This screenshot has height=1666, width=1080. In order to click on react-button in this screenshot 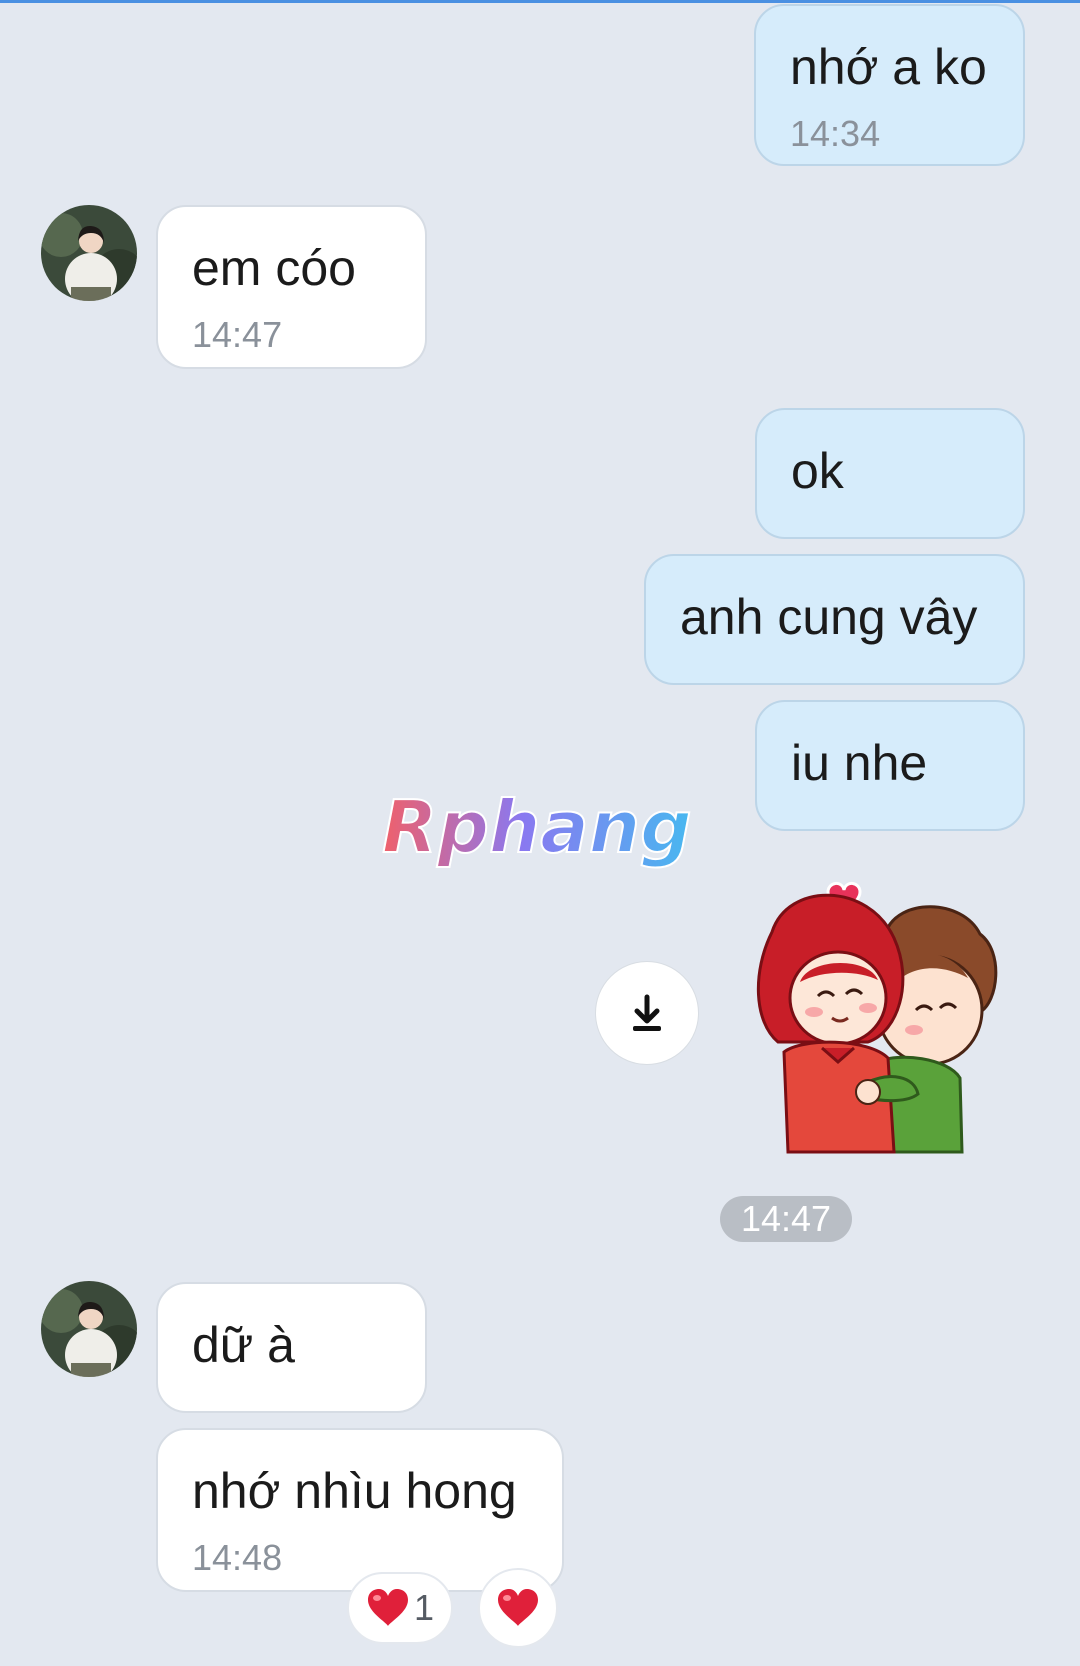, I will do `click(518, 1608)`.